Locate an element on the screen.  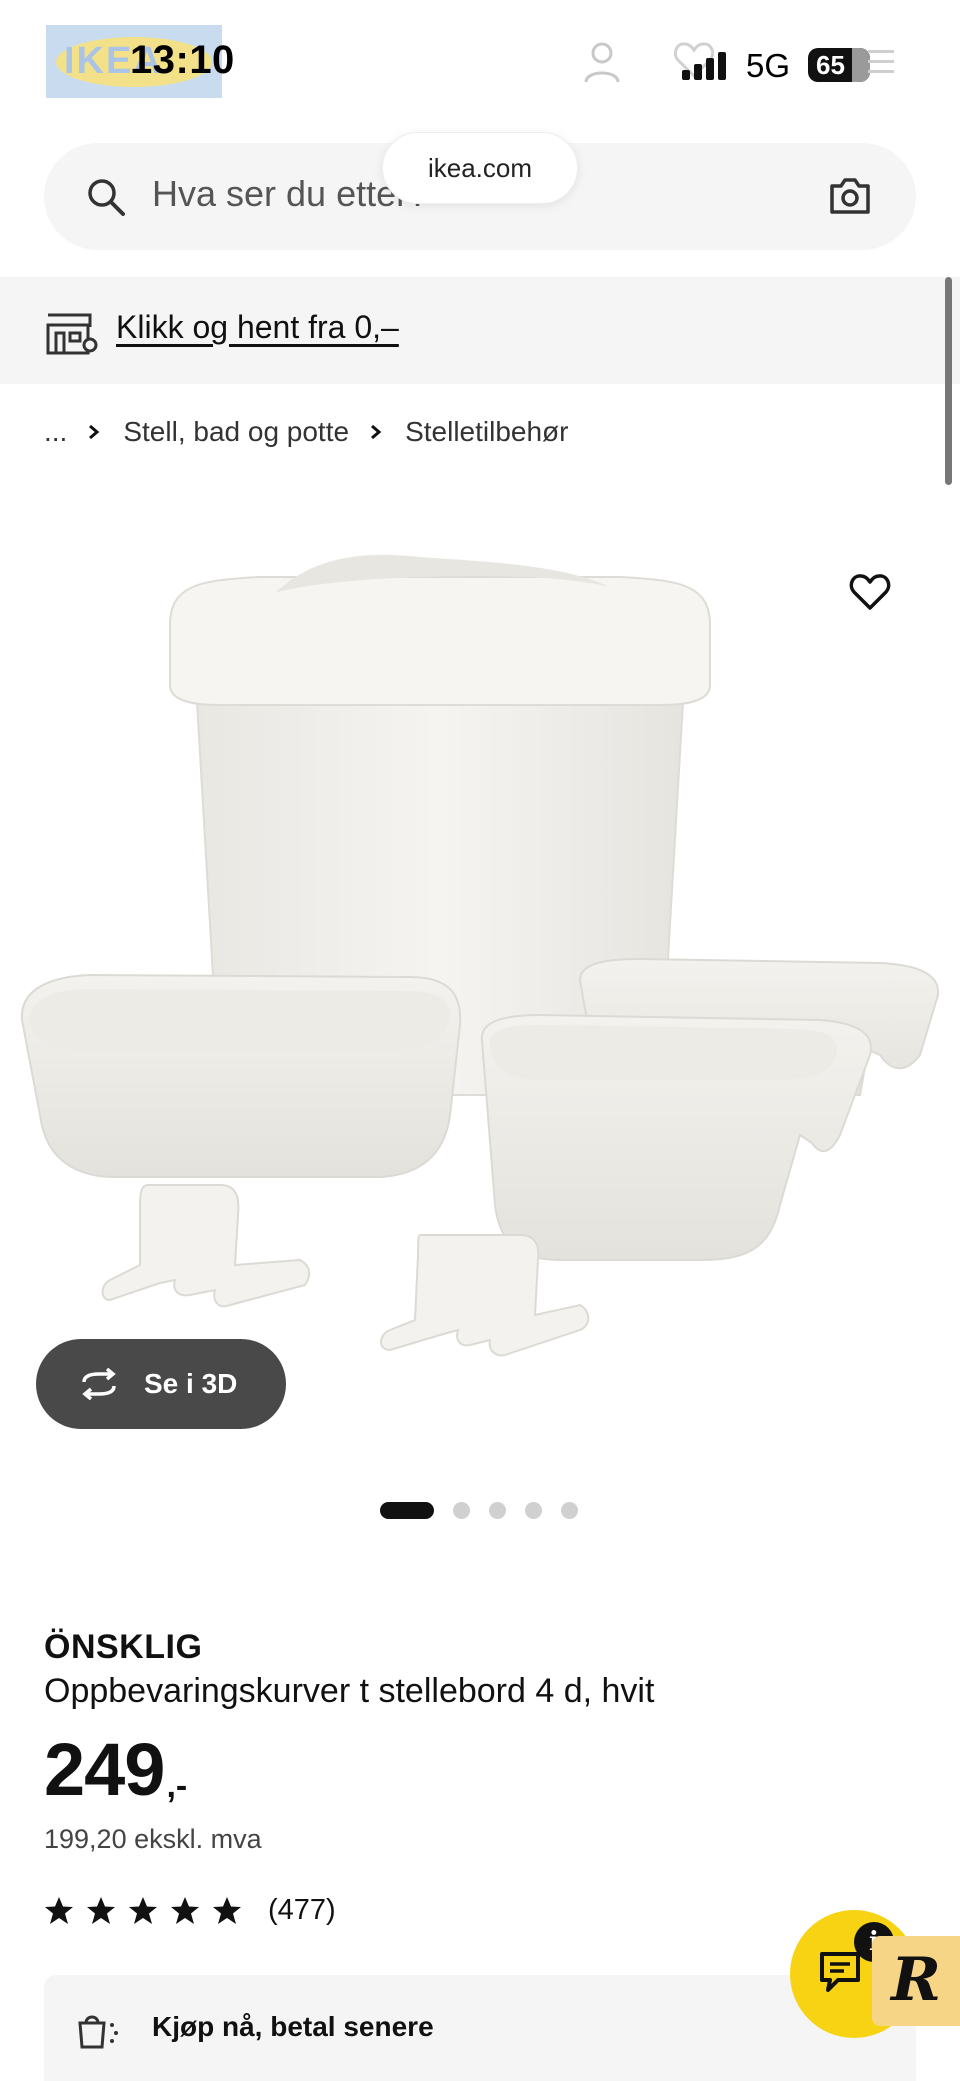
view-3d-button: Se i 3D is located at coordinates (161, 1384).